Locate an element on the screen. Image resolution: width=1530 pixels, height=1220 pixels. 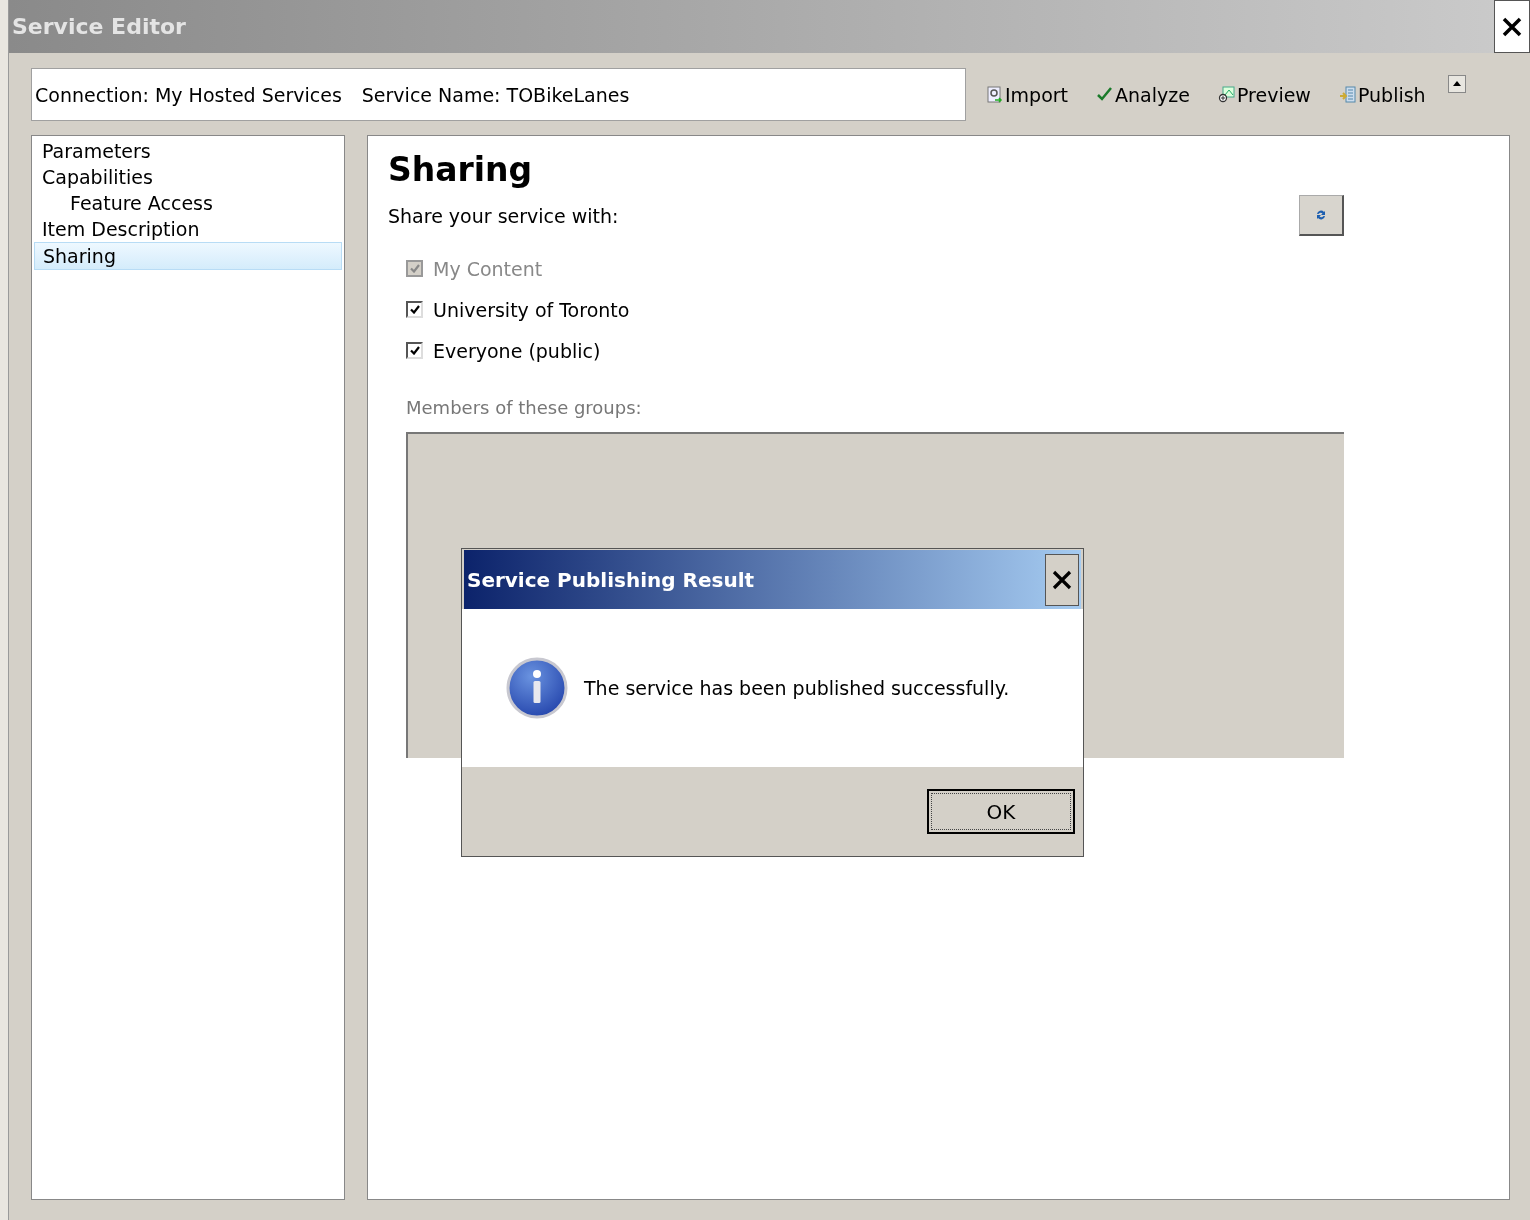
service-name-label: Service Name: TOBikeLanes is located at coordinates (495, 94).